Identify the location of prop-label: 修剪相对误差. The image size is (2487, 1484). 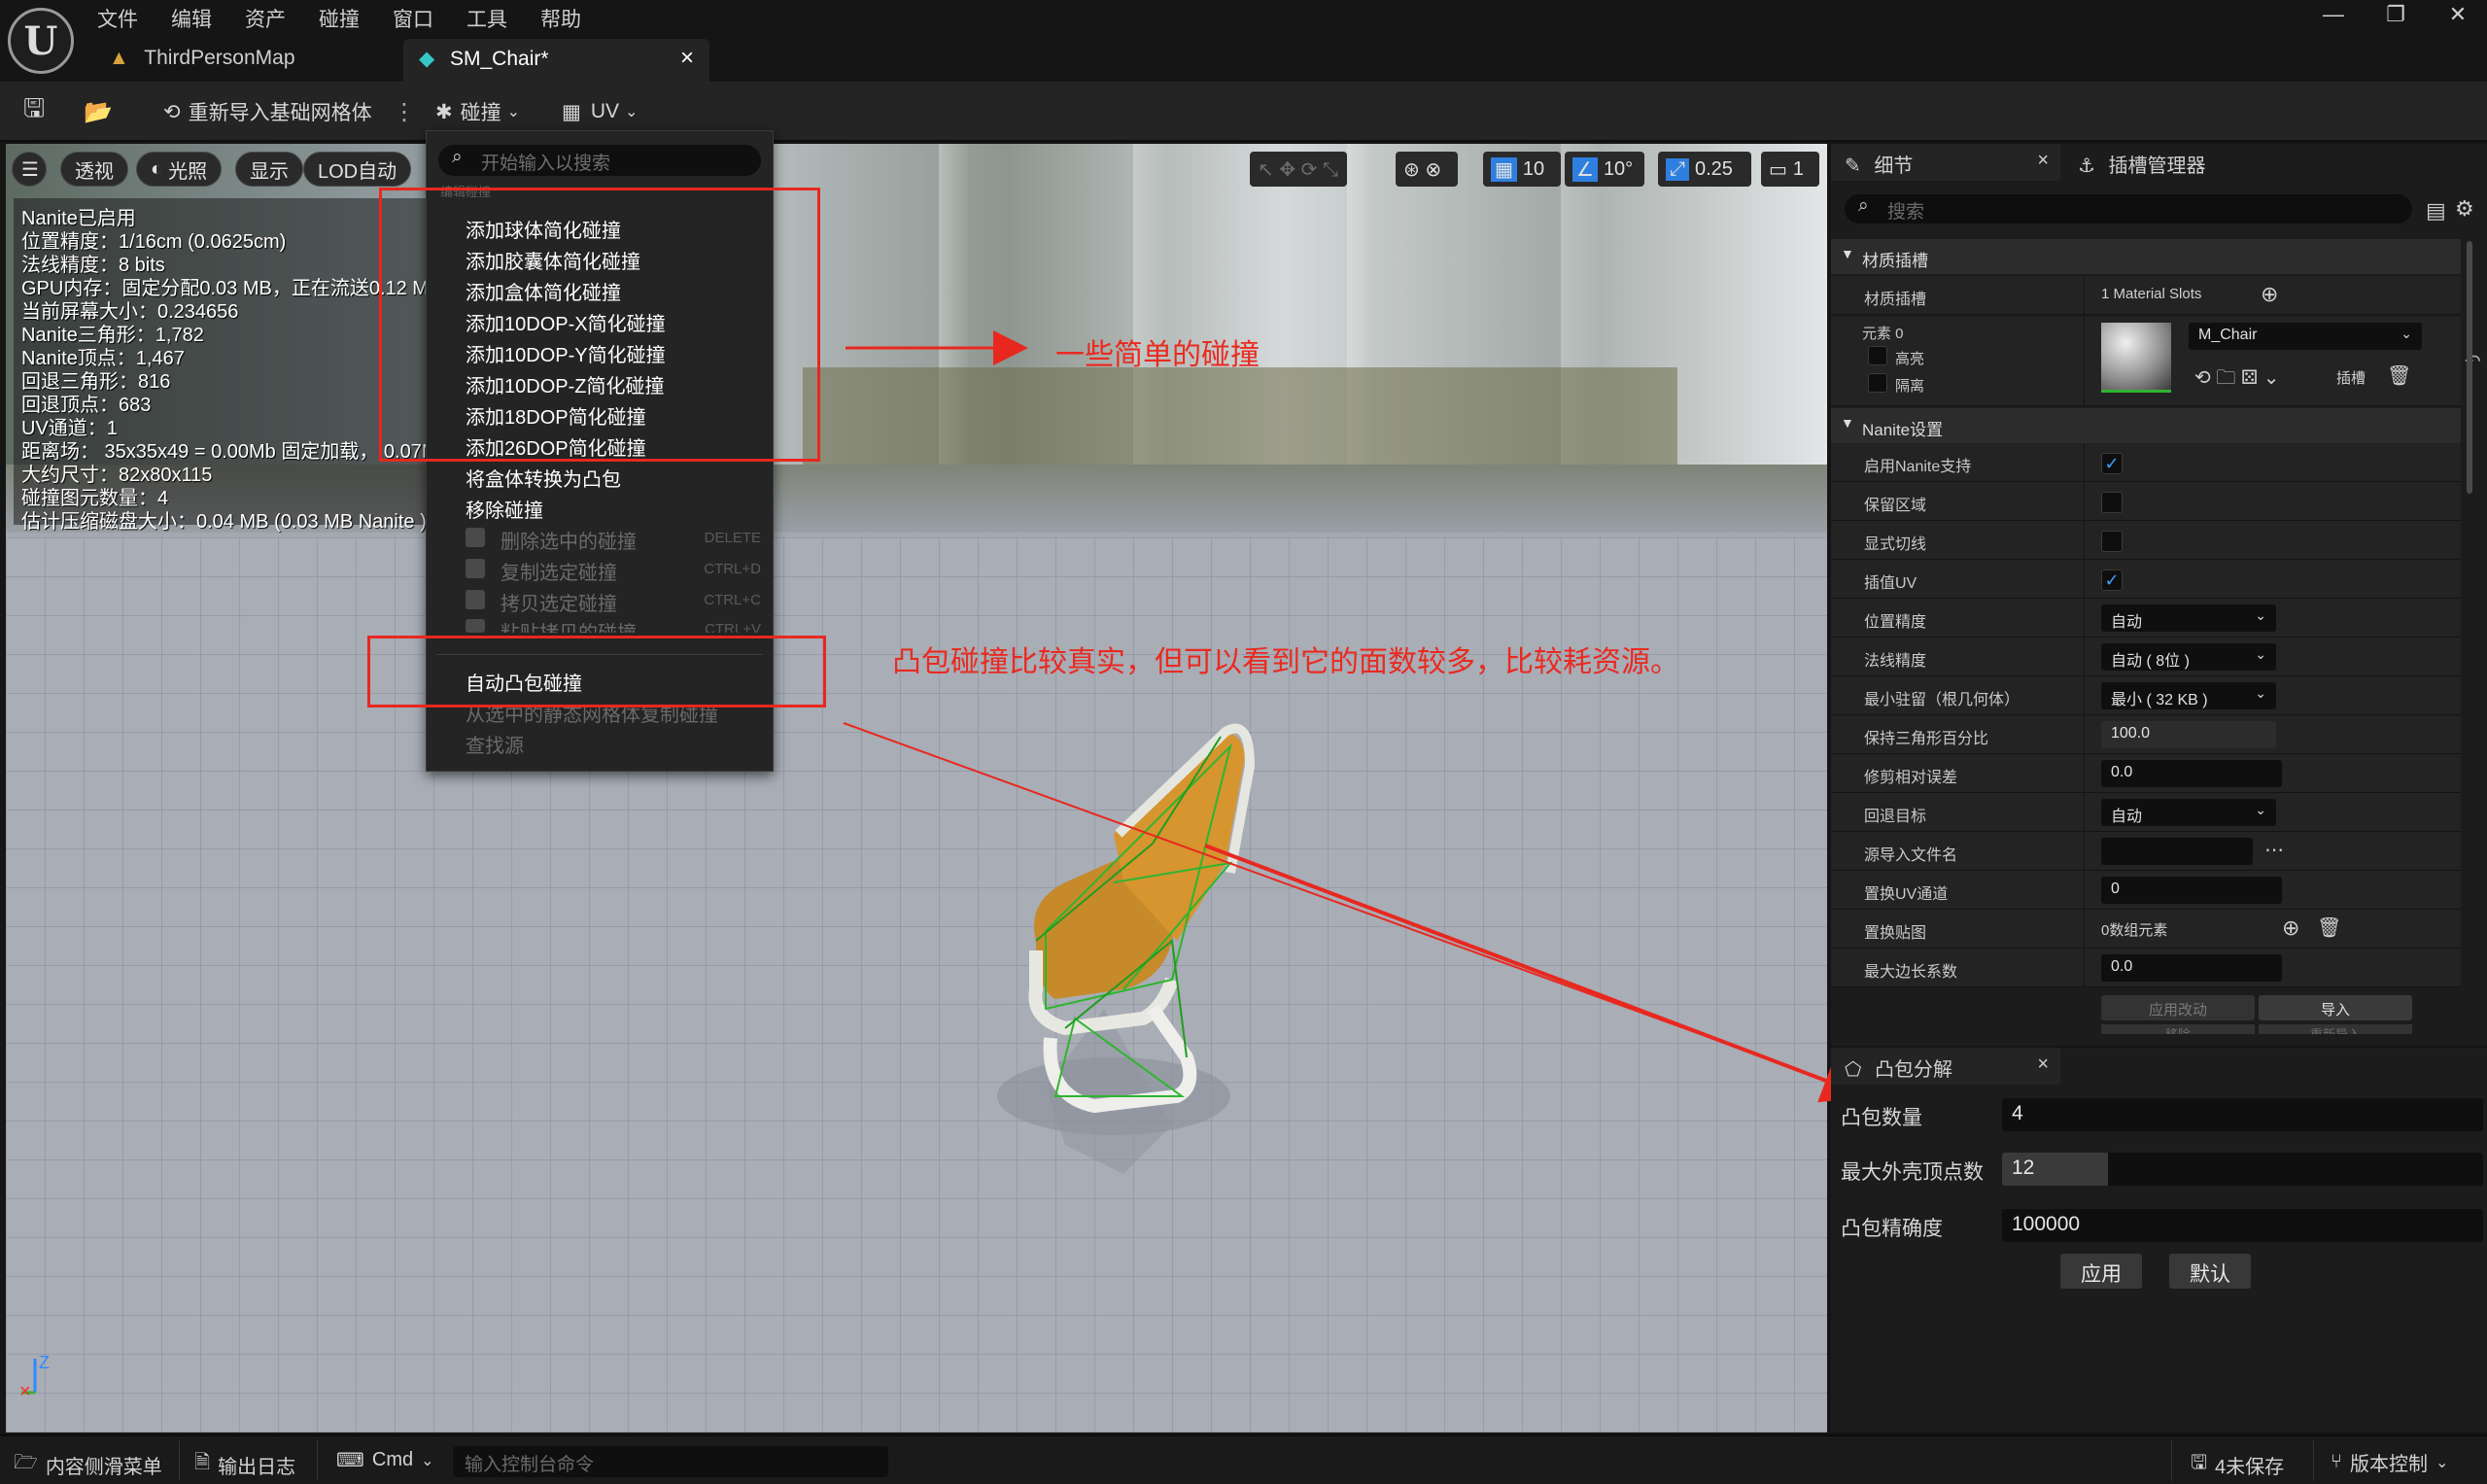
(1911, 778).